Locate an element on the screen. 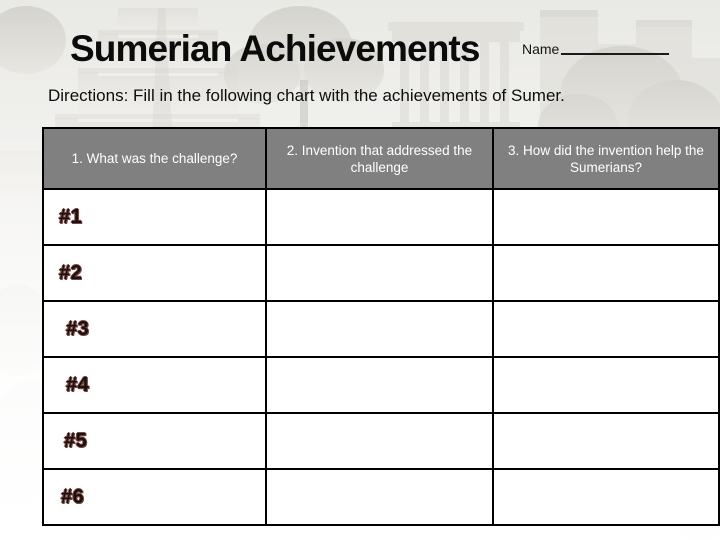 The height and width of the screenshot is (540, 720). table-row: #2 is located at coordinates (381, 273).